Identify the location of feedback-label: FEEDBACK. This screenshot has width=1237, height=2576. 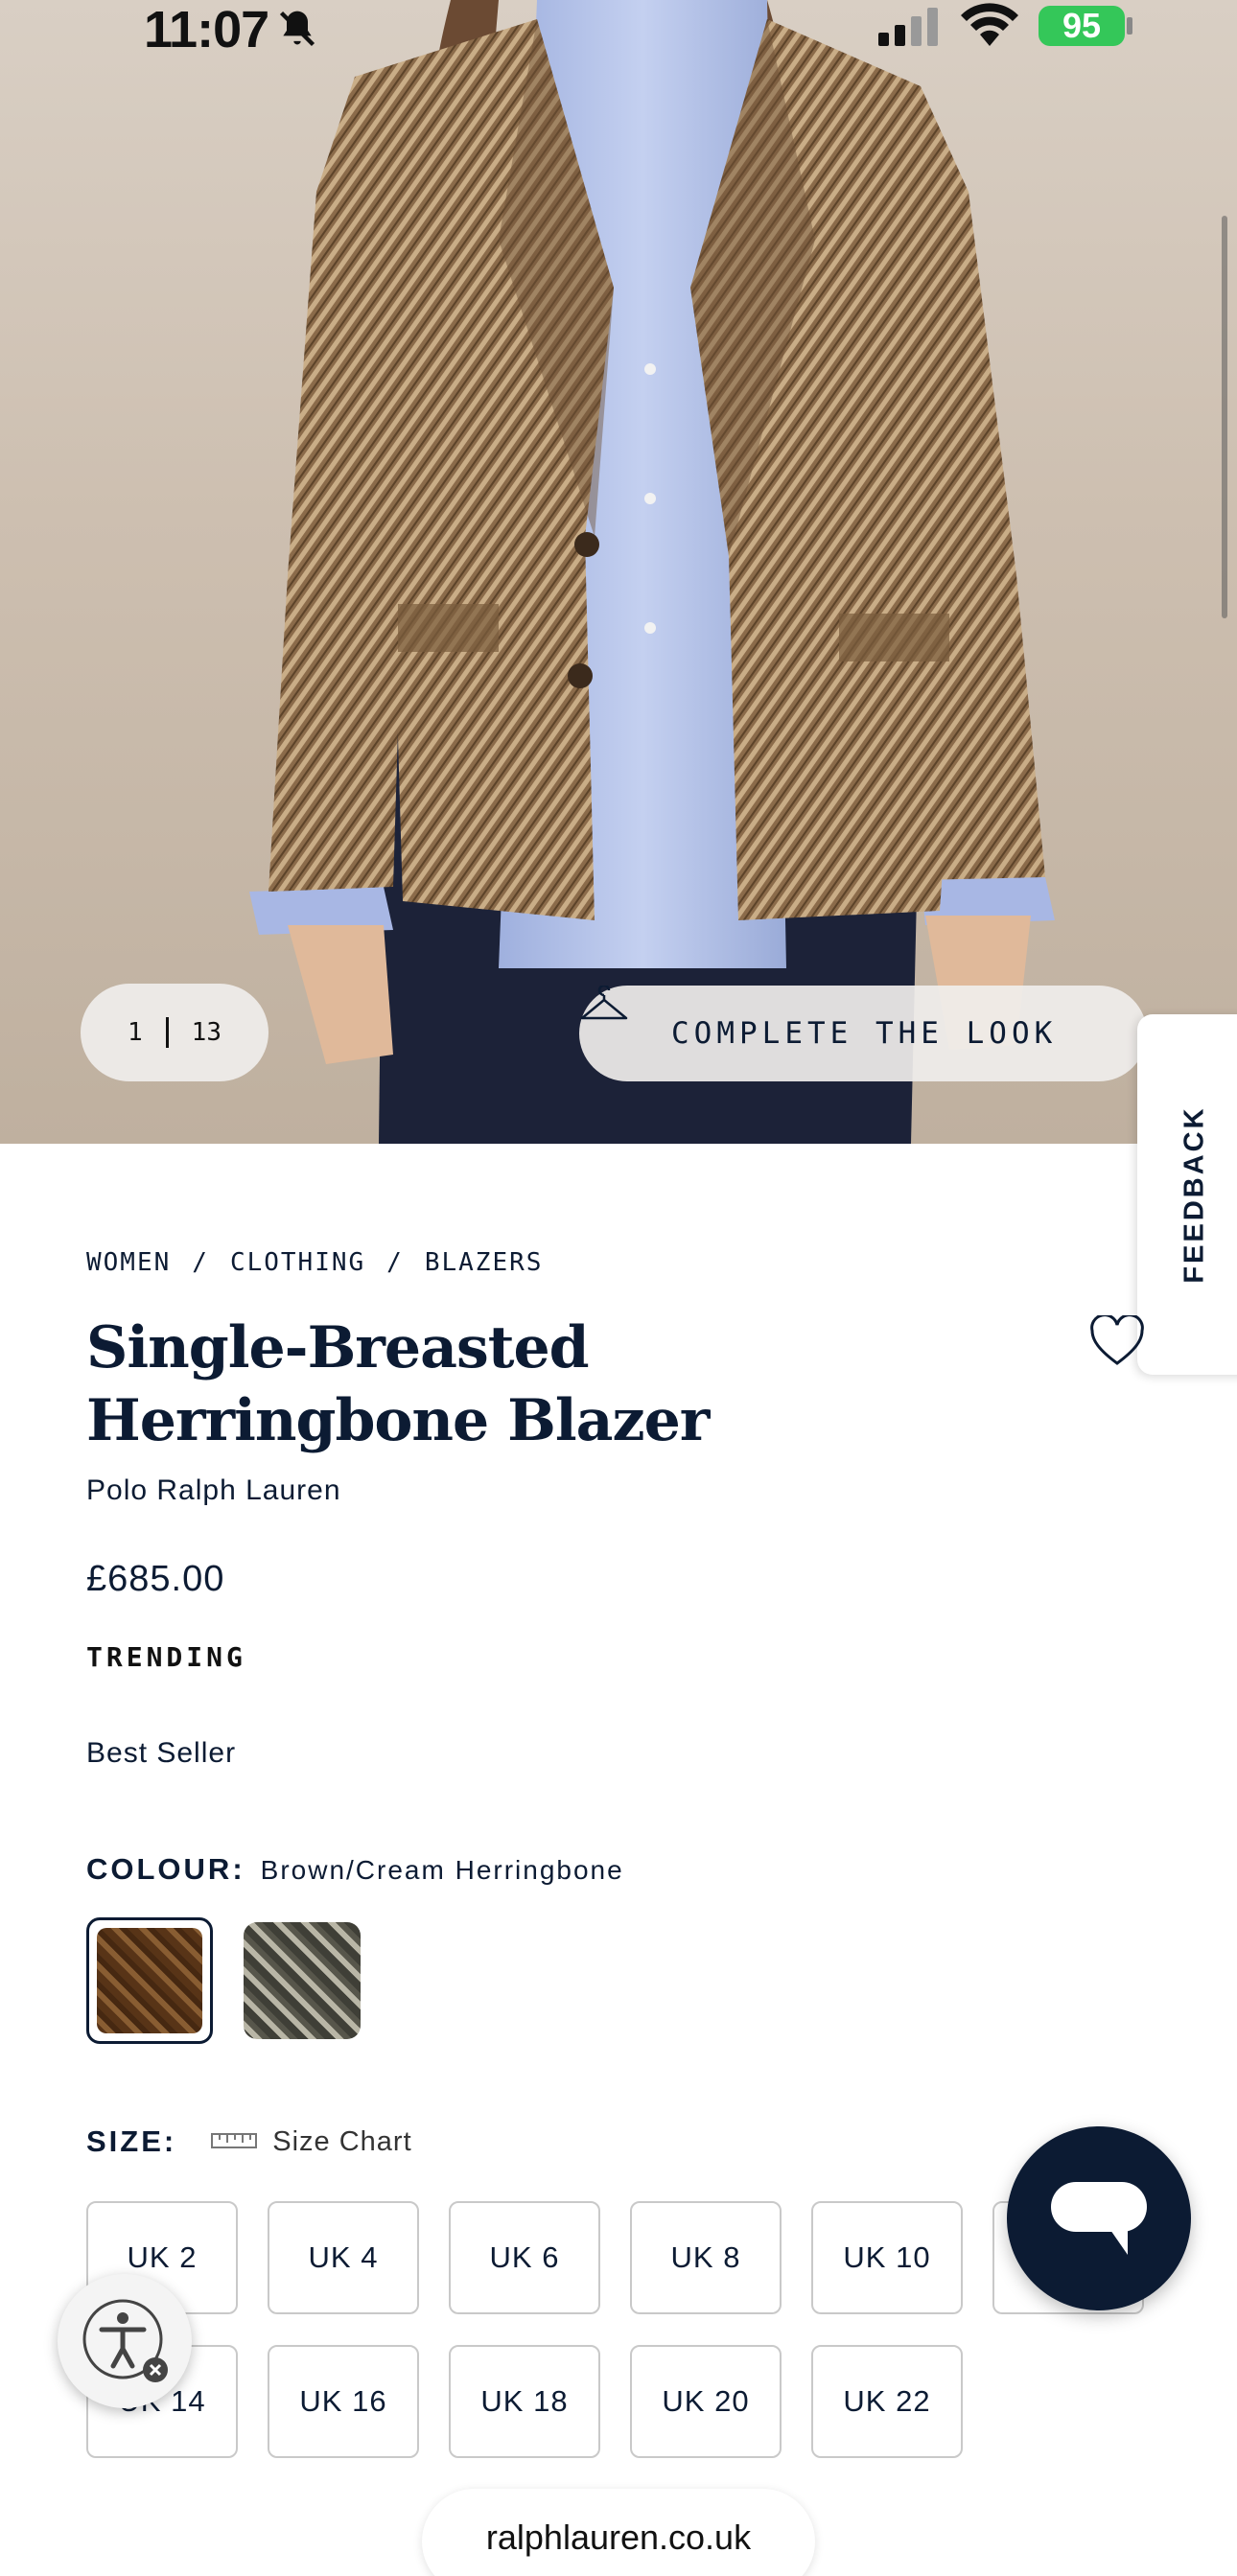
(1194, 1195).